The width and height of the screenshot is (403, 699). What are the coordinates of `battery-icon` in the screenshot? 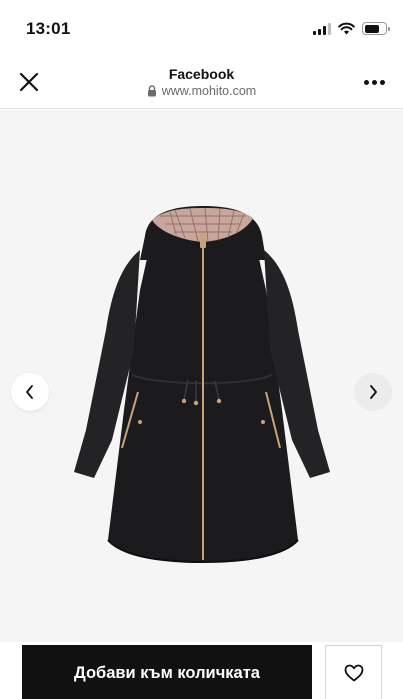 It's located at (376, 28).